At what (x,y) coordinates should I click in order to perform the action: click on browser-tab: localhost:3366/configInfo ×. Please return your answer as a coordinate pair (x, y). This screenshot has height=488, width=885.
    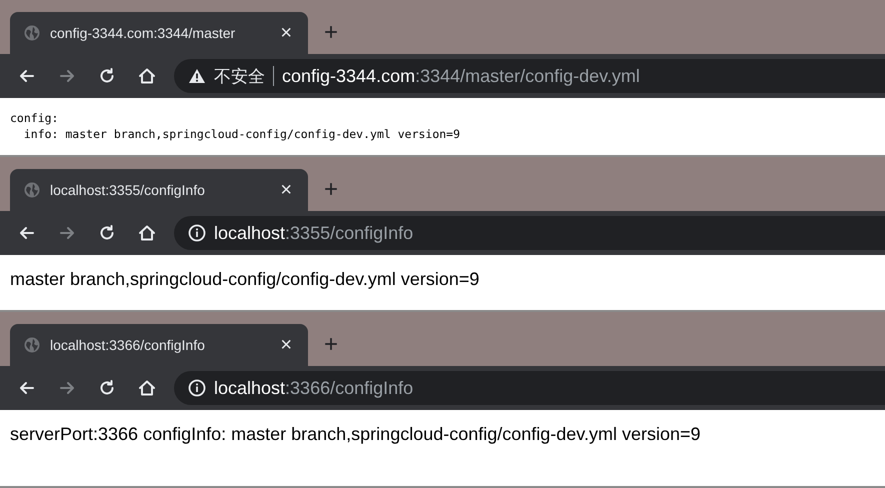
    Looking at the image, I should click on (159, 345).